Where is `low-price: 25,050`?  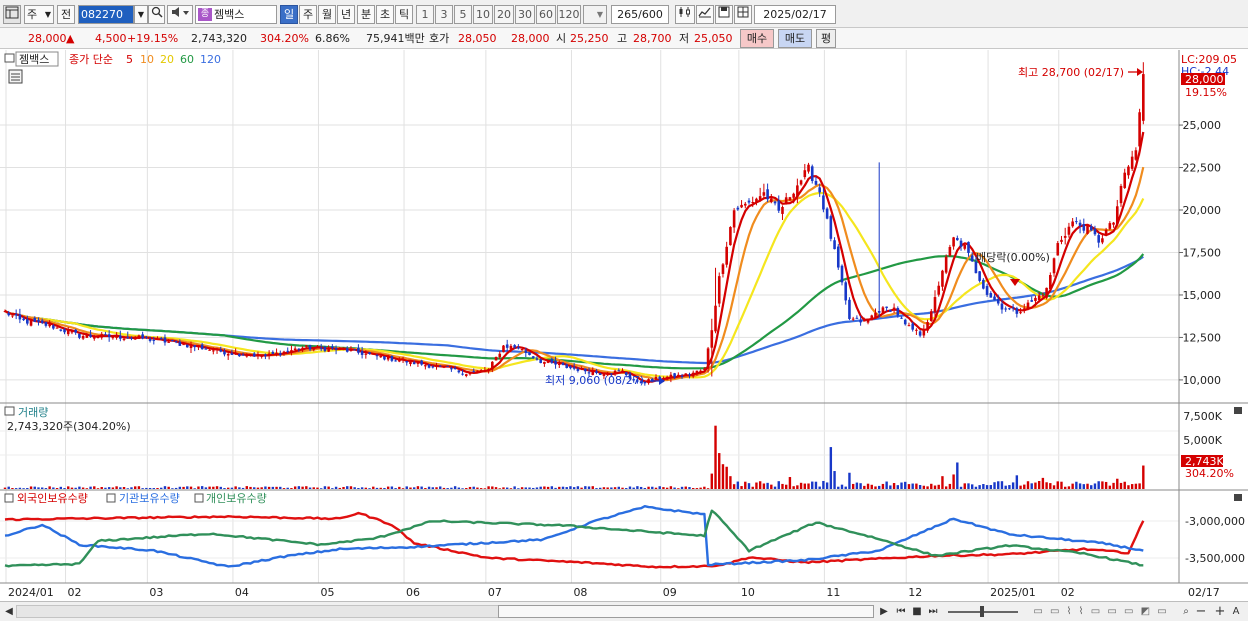
low-price: 25,050 is located at coordinates (713, 38).